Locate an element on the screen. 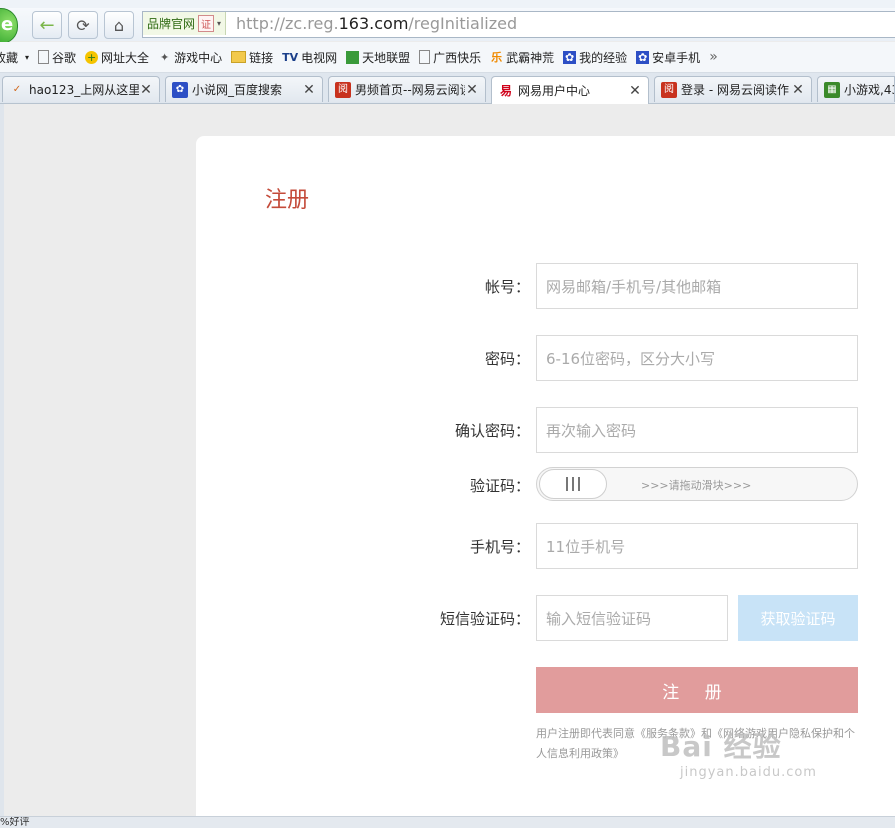 The image size is (895, 828). home-button: ⌂ is located at coordinates (119, 25).